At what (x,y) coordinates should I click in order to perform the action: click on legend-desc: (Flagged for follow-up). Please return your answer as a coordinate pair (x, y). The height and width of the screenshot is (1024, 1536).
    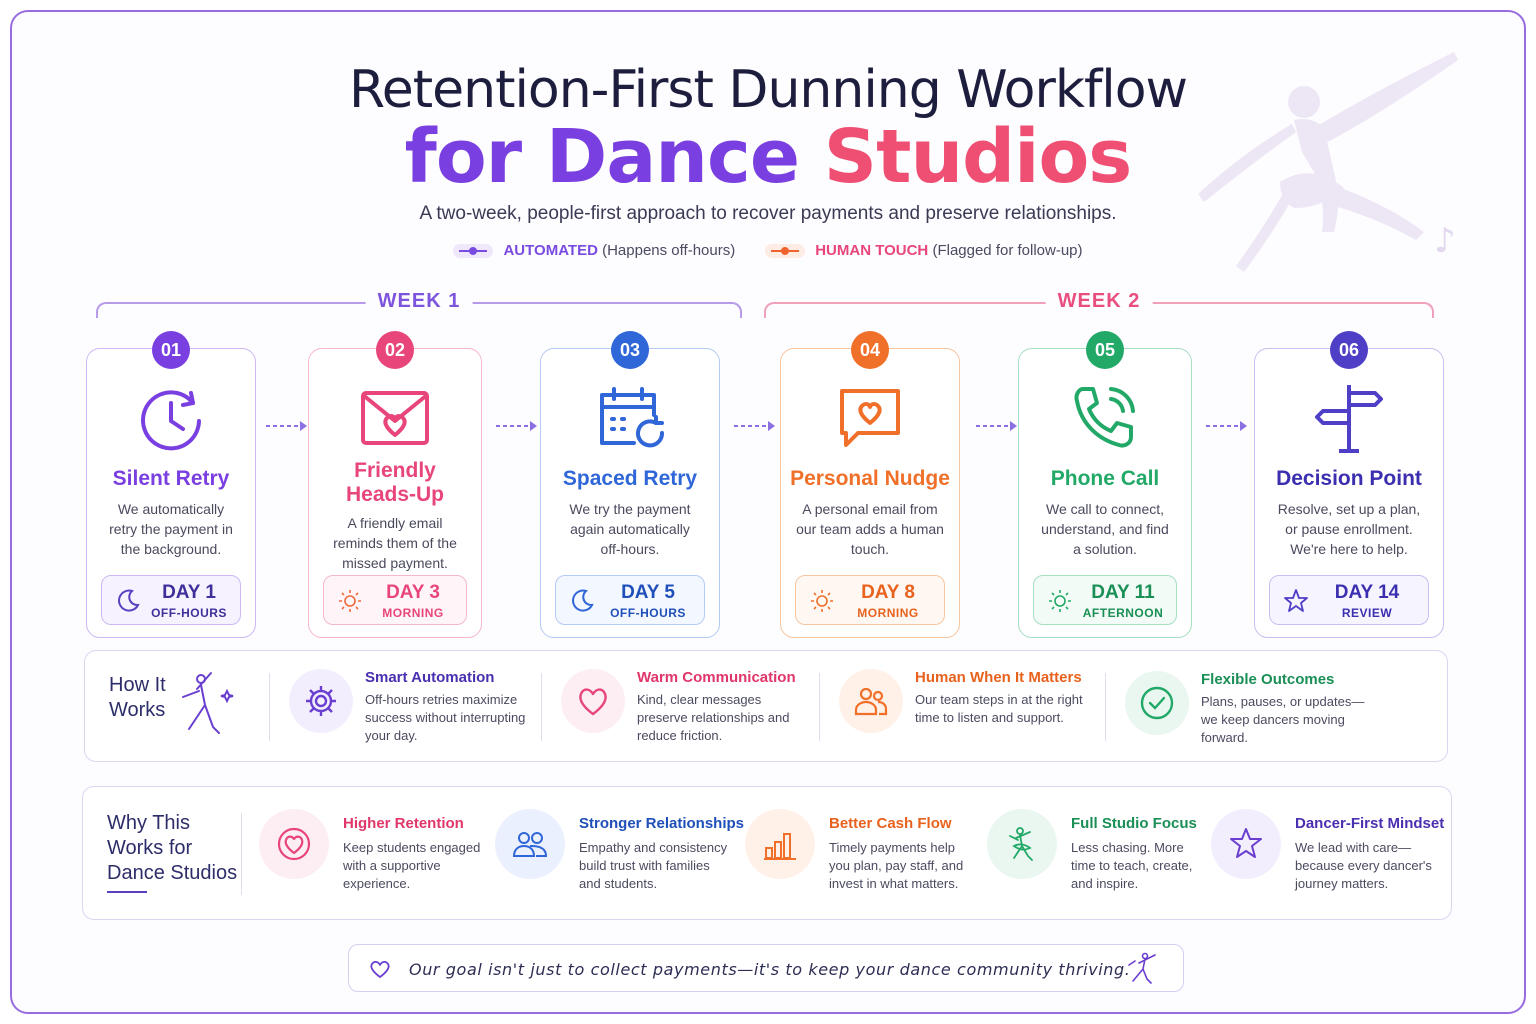
    Looking at the image, I should click on (1005, 250).